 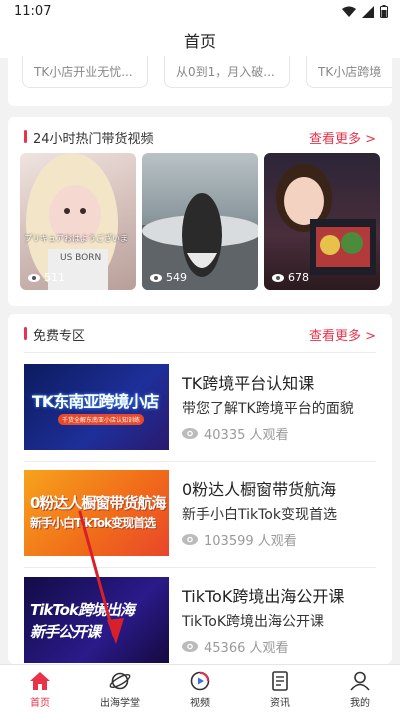 I want to click on page-title: 首页, so click(x=199, y=41).